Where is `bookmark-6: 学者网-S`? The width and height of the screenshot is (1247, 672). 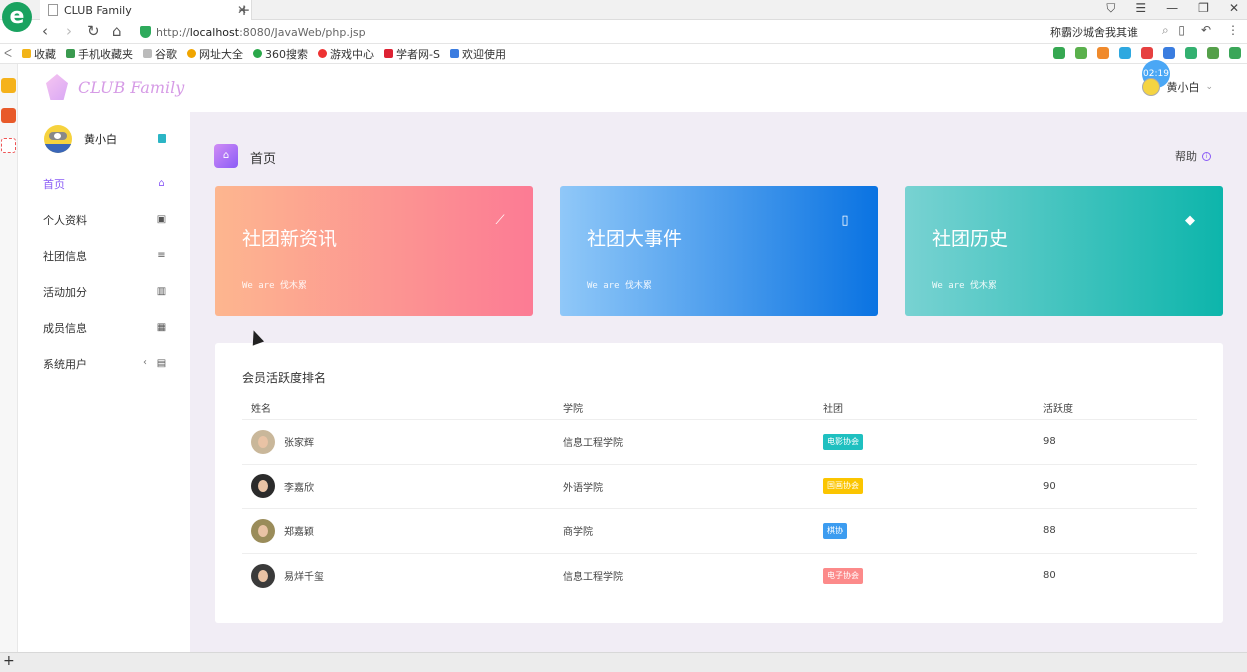 bookmark-6: 学者网-S is located at coordinates (412, 54).